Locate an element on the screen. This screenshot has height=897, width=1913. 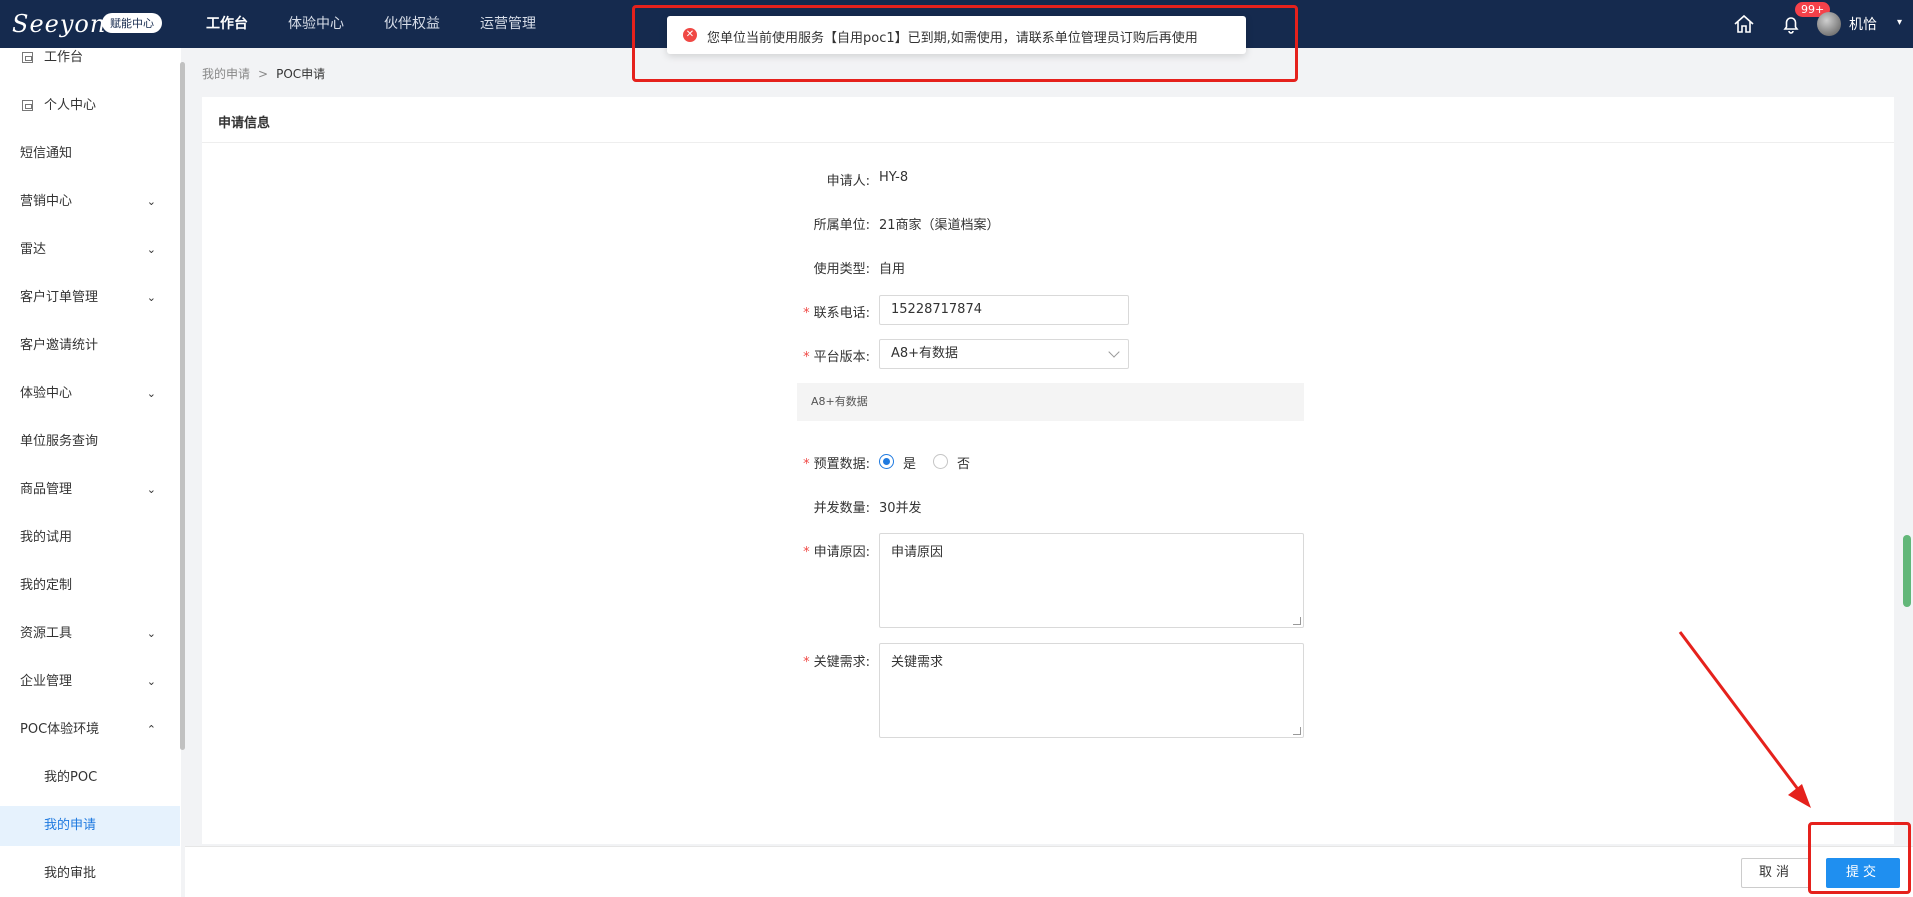
top-nav-operations: 运营管理 is located at coordinates (508, 24).